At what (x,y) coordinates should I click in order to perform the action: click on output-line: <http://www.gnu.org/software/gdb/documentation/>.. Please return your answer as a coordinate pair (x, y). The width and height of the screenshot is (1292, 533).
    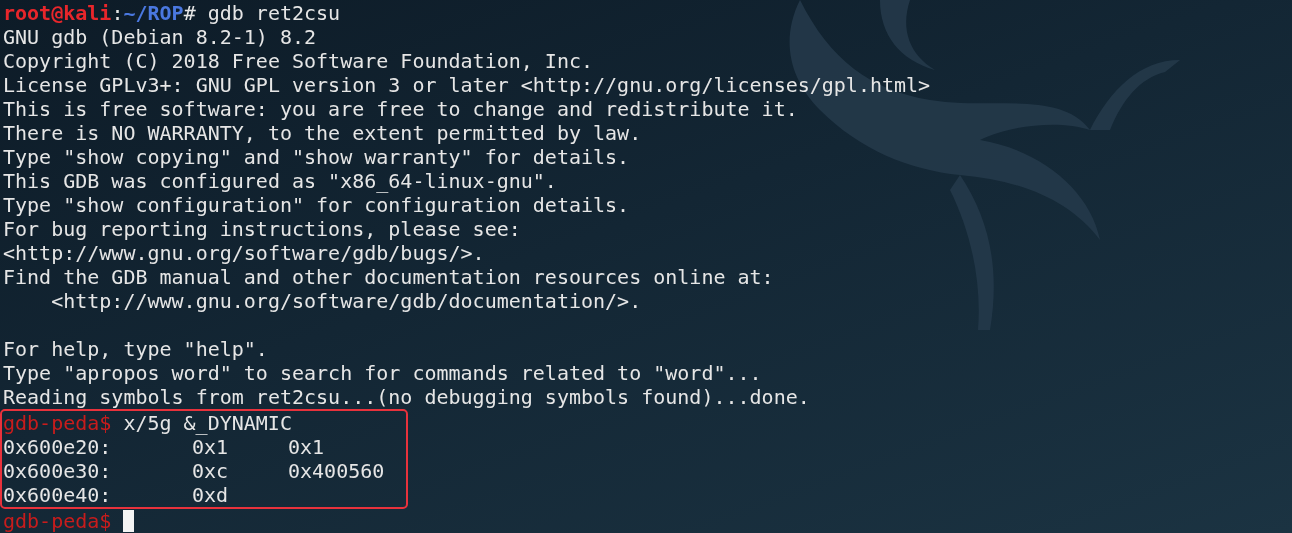
    Looking at the image, I should click on (346, 301).